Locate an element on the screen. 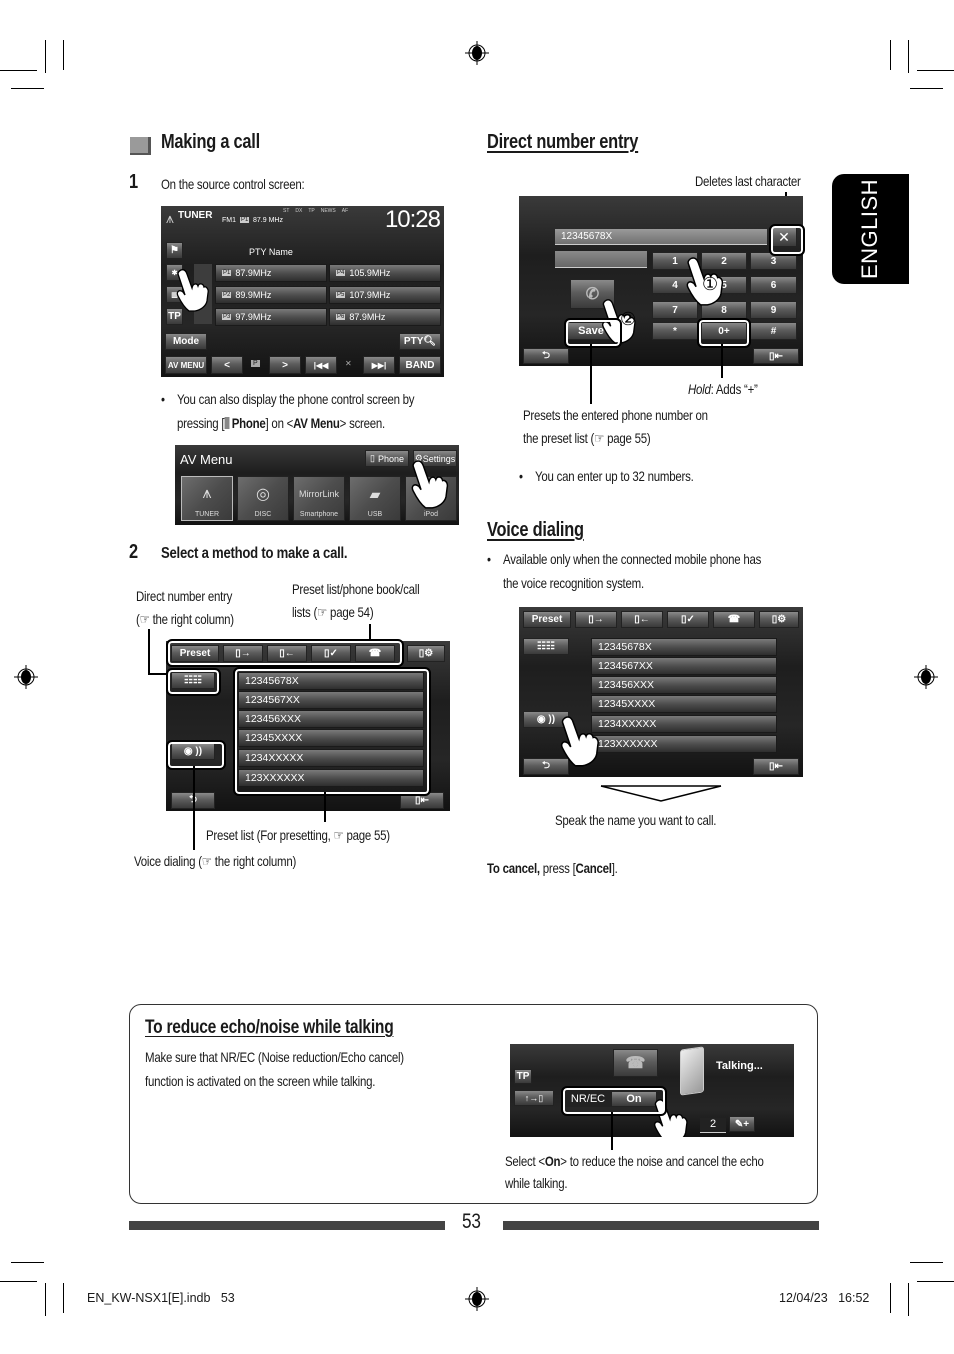 The height and width of the screenshot is (1354, 954). tile-tuner: ⩚ TUNER is located at coordinates (207, 498).